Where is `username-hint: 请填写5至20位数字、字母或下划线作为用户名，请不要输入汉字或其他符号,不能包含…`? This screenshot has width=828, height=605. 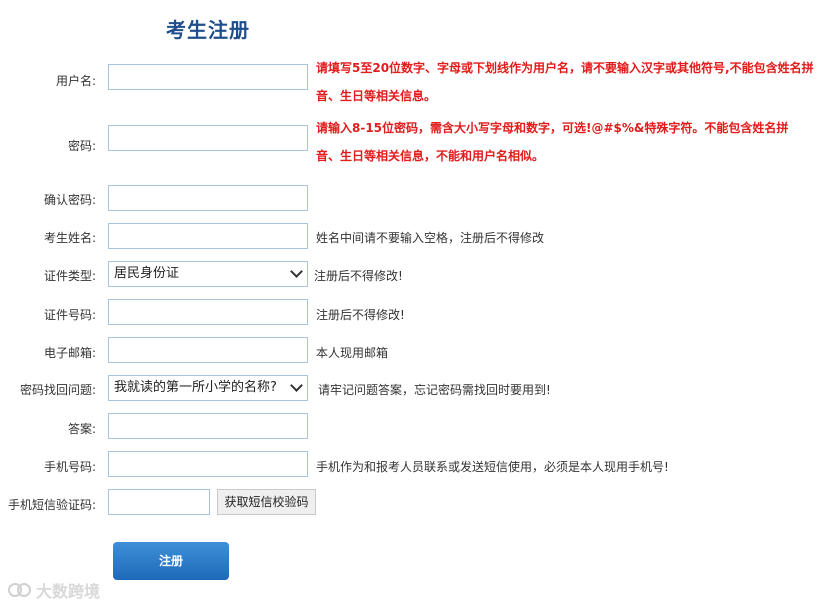
username-hint: 请填写5至20位数字、字母或下划线作为用户名，请不要输入汉字或其他符号,不能包含… is located at coordinates (566, 82).